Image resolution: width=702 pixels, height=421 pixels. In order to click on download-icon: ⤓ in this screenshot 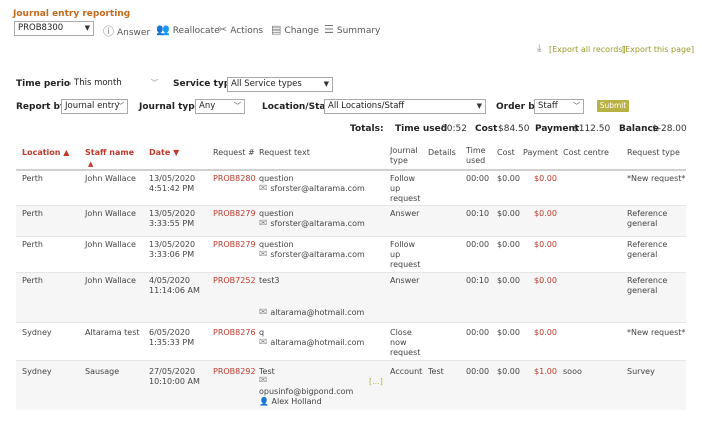, I will do `click(539, 48)`.